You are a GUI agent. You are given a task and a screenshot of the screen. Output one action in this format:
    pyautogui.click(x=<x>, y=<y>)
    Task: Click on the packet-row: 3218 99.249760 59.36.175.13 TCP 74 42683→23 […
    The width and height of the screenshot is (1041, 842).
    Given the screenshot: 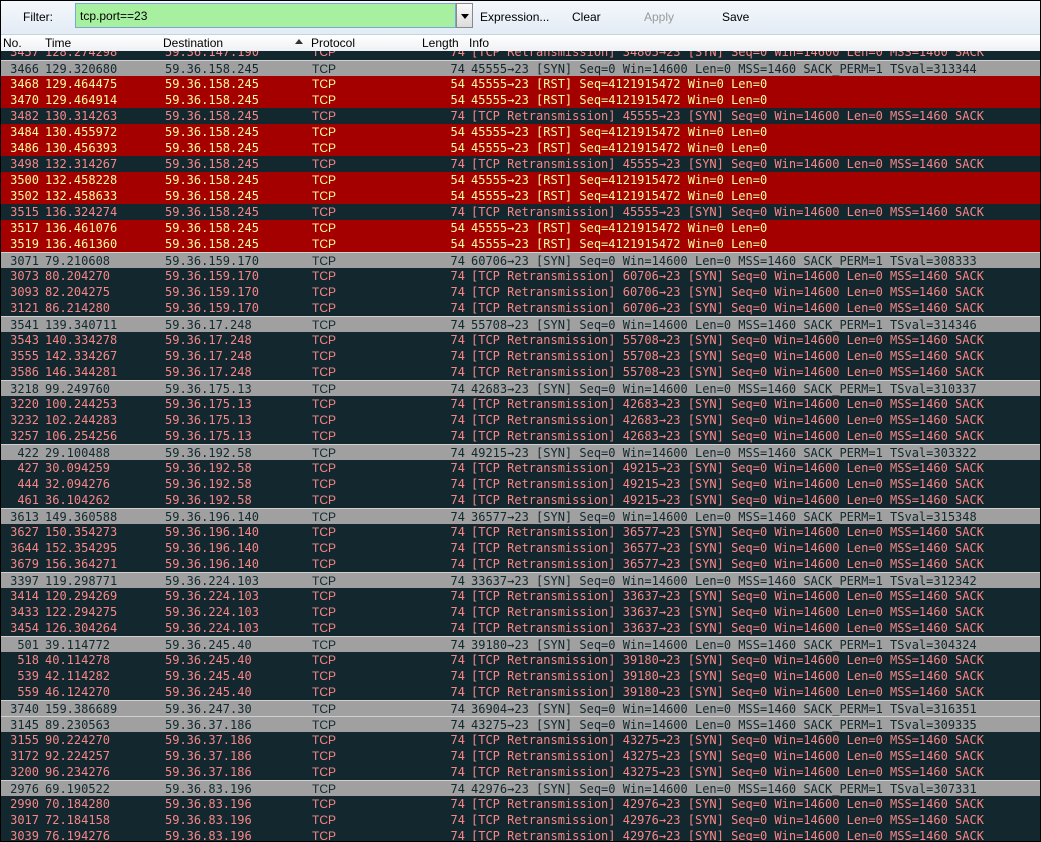 What is the action you would take?
    pyautogui.click(x=520, y=388)
    